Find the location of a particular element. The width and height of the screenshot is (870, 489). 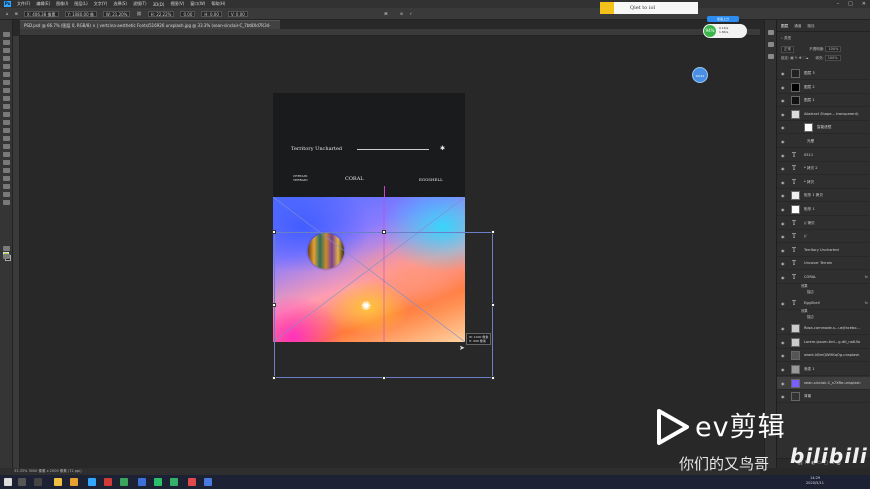

layer-row: ◉ T // is located at coordinates (823, 237).